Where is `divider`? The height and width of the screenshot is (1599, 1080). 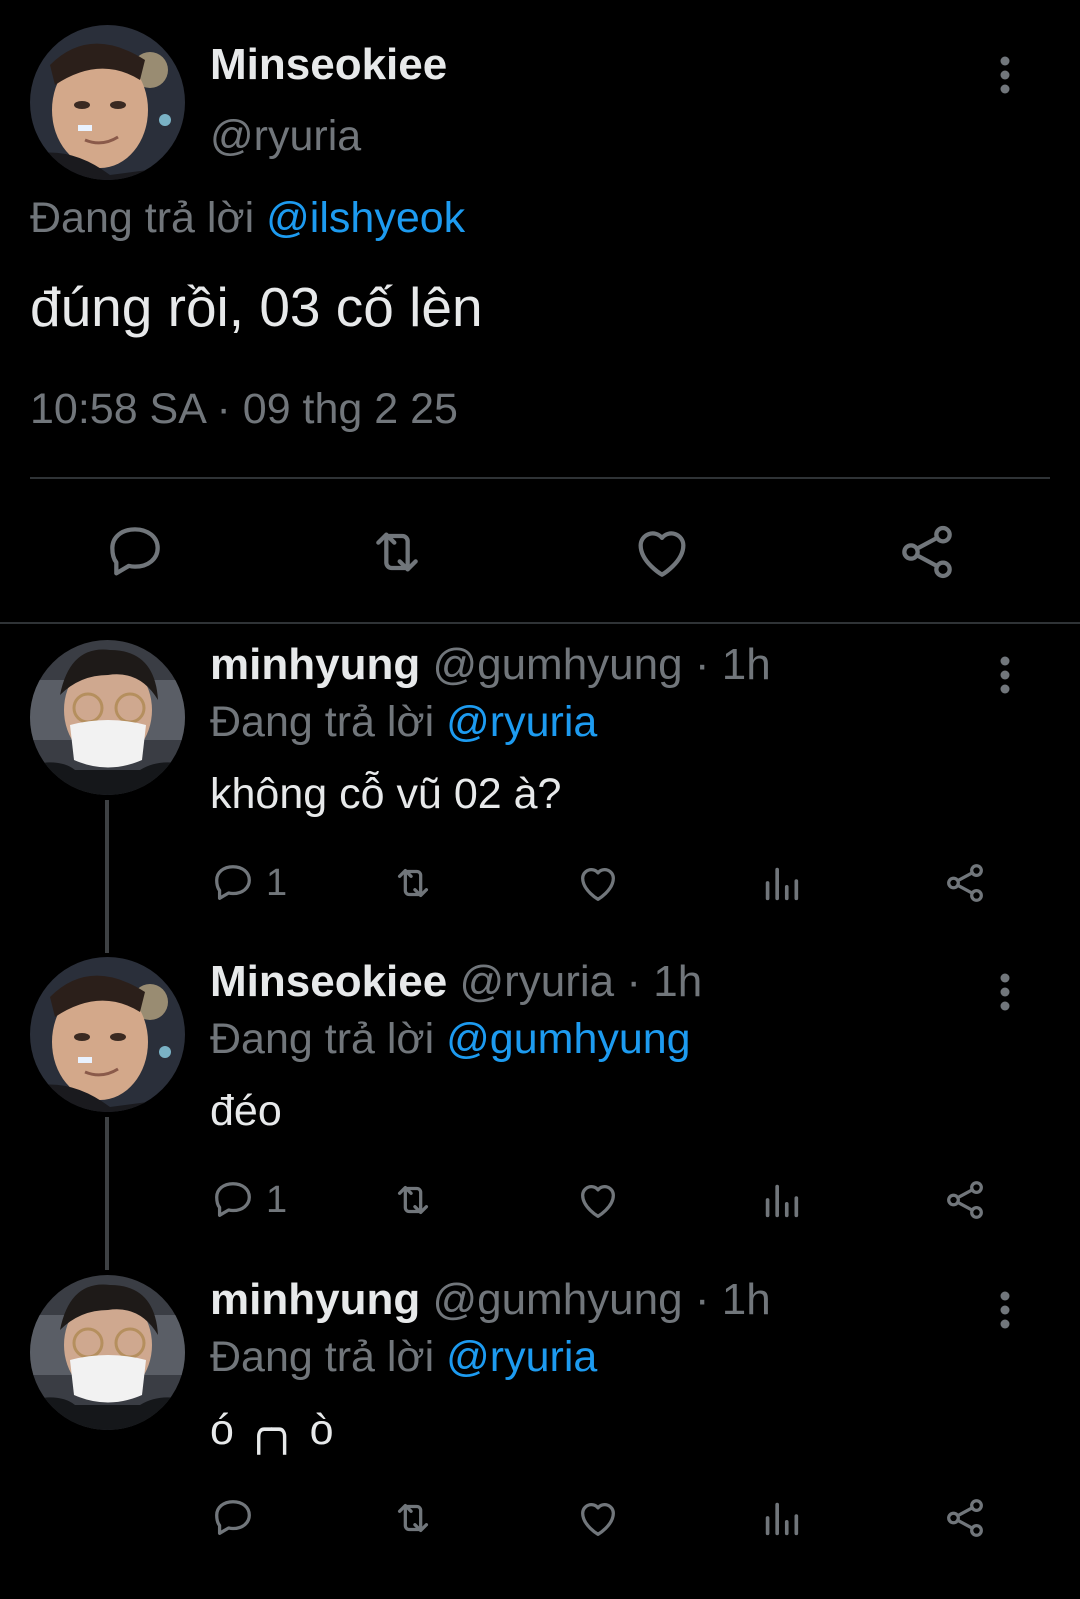
divider is located at coordinates (540, 478).